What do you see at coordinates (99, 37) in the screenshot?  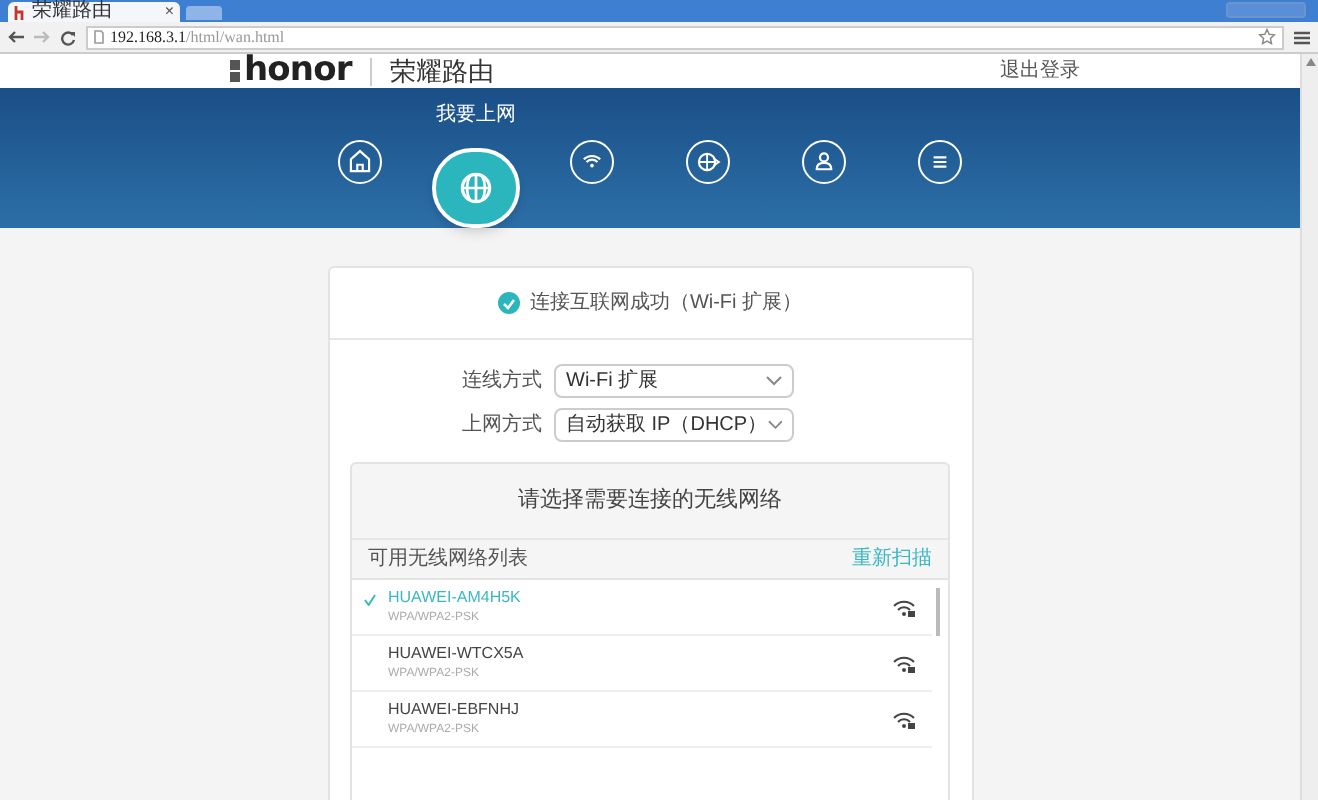 I see `page-icon` at bounding box center [99, 37].